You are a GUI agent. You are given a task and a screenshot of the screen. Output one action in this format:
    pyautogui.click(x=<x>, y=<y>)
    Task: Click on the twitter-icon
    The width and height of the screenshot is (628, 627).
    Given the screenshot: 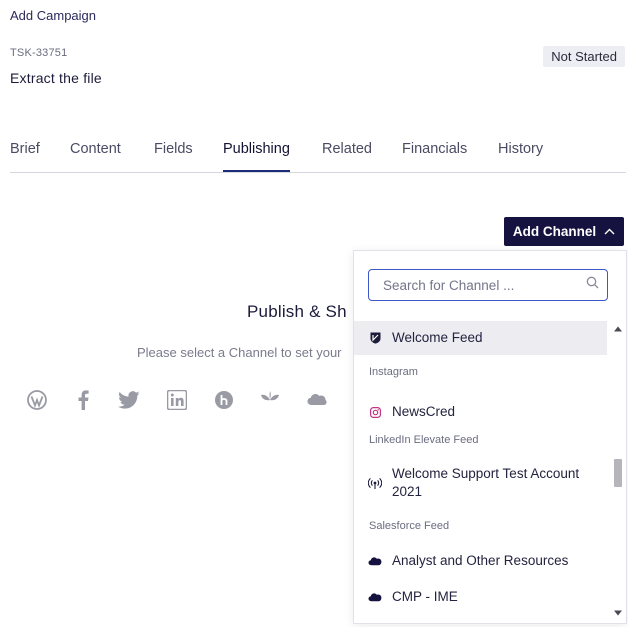 What is the action you would take?
    pyautogui.click(x=129, y=400)
    